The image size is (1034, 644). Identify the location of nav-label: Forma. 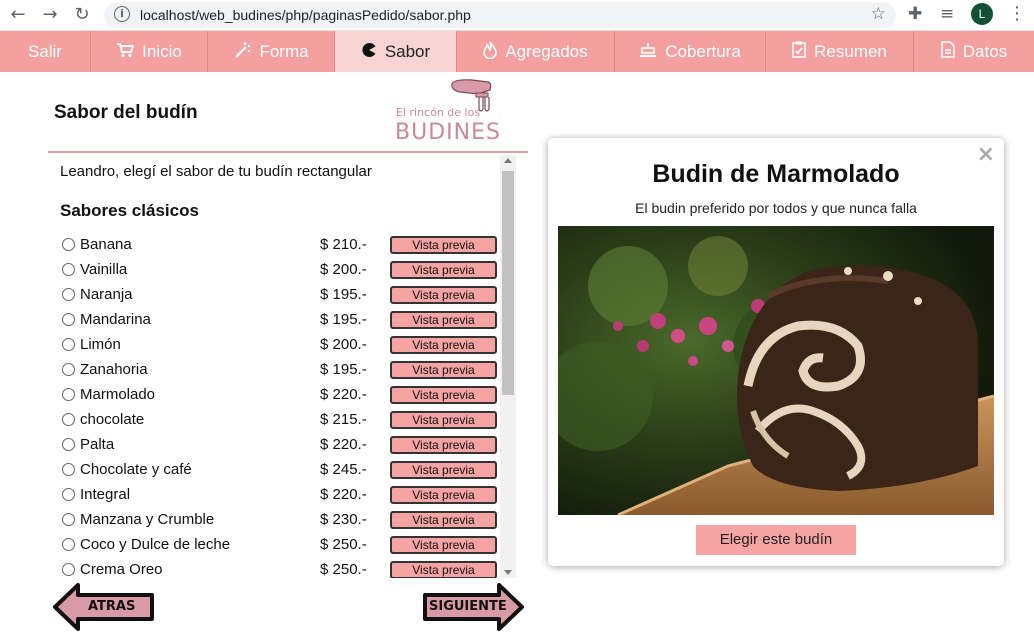
(284, 51).